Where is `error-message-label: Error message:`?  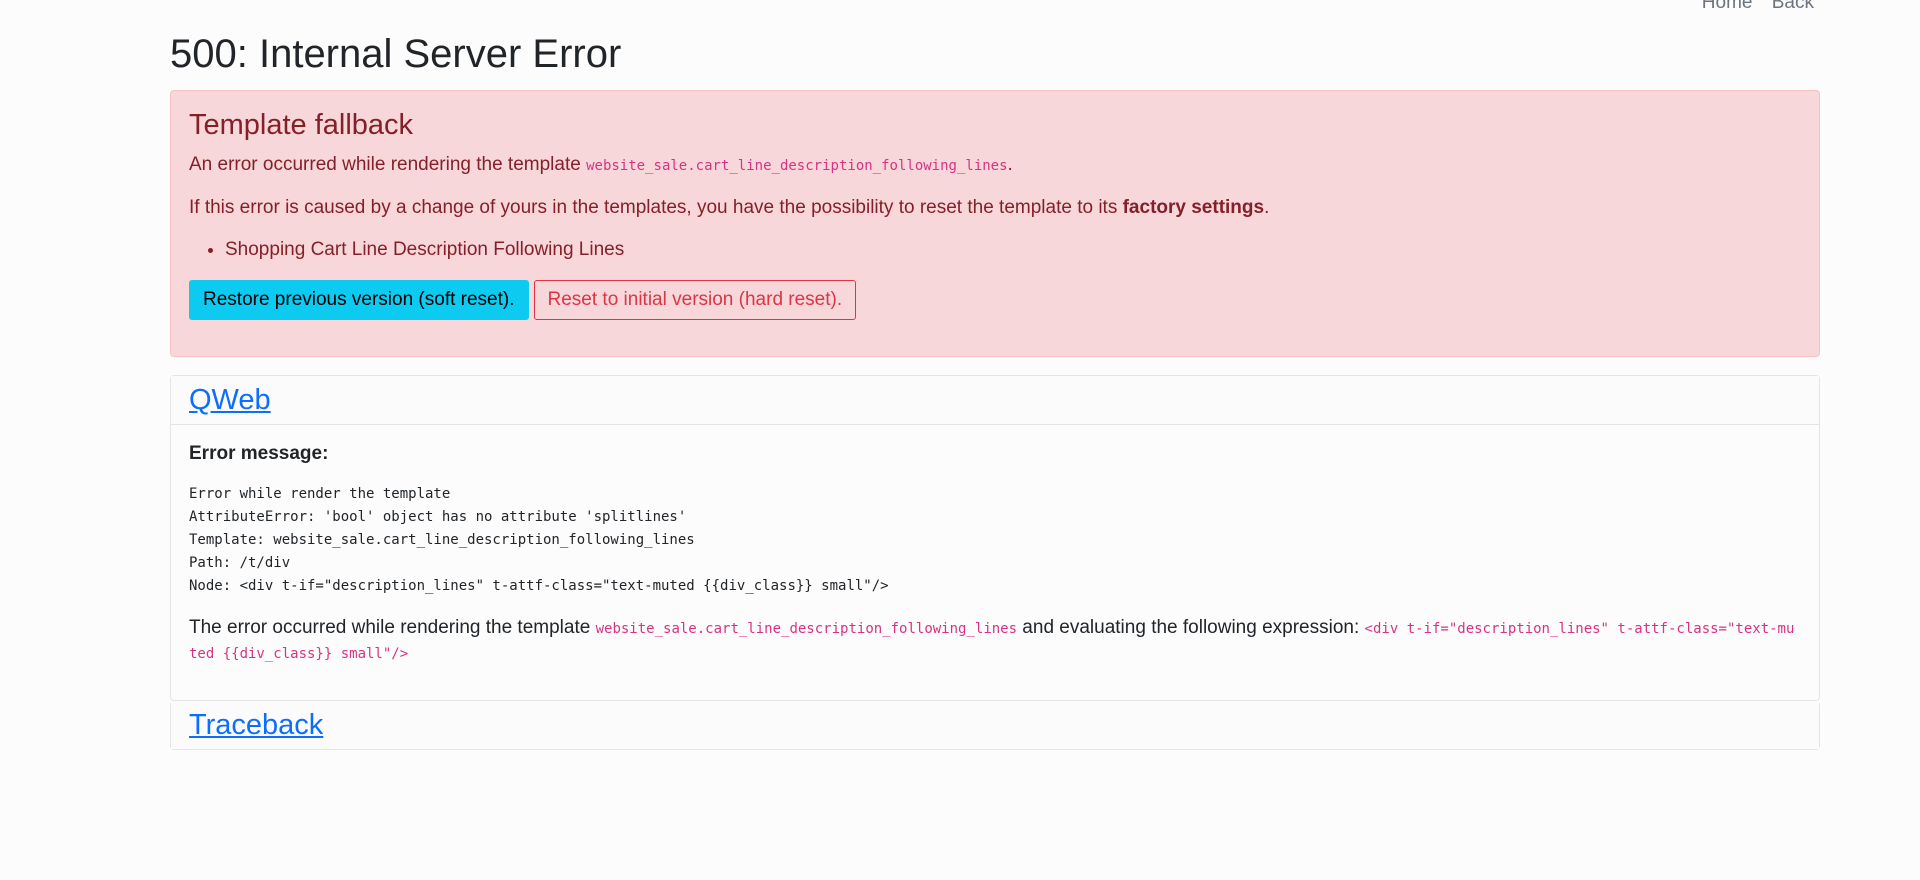 error-message-label: Error message: is located at coordinates (259, 453).